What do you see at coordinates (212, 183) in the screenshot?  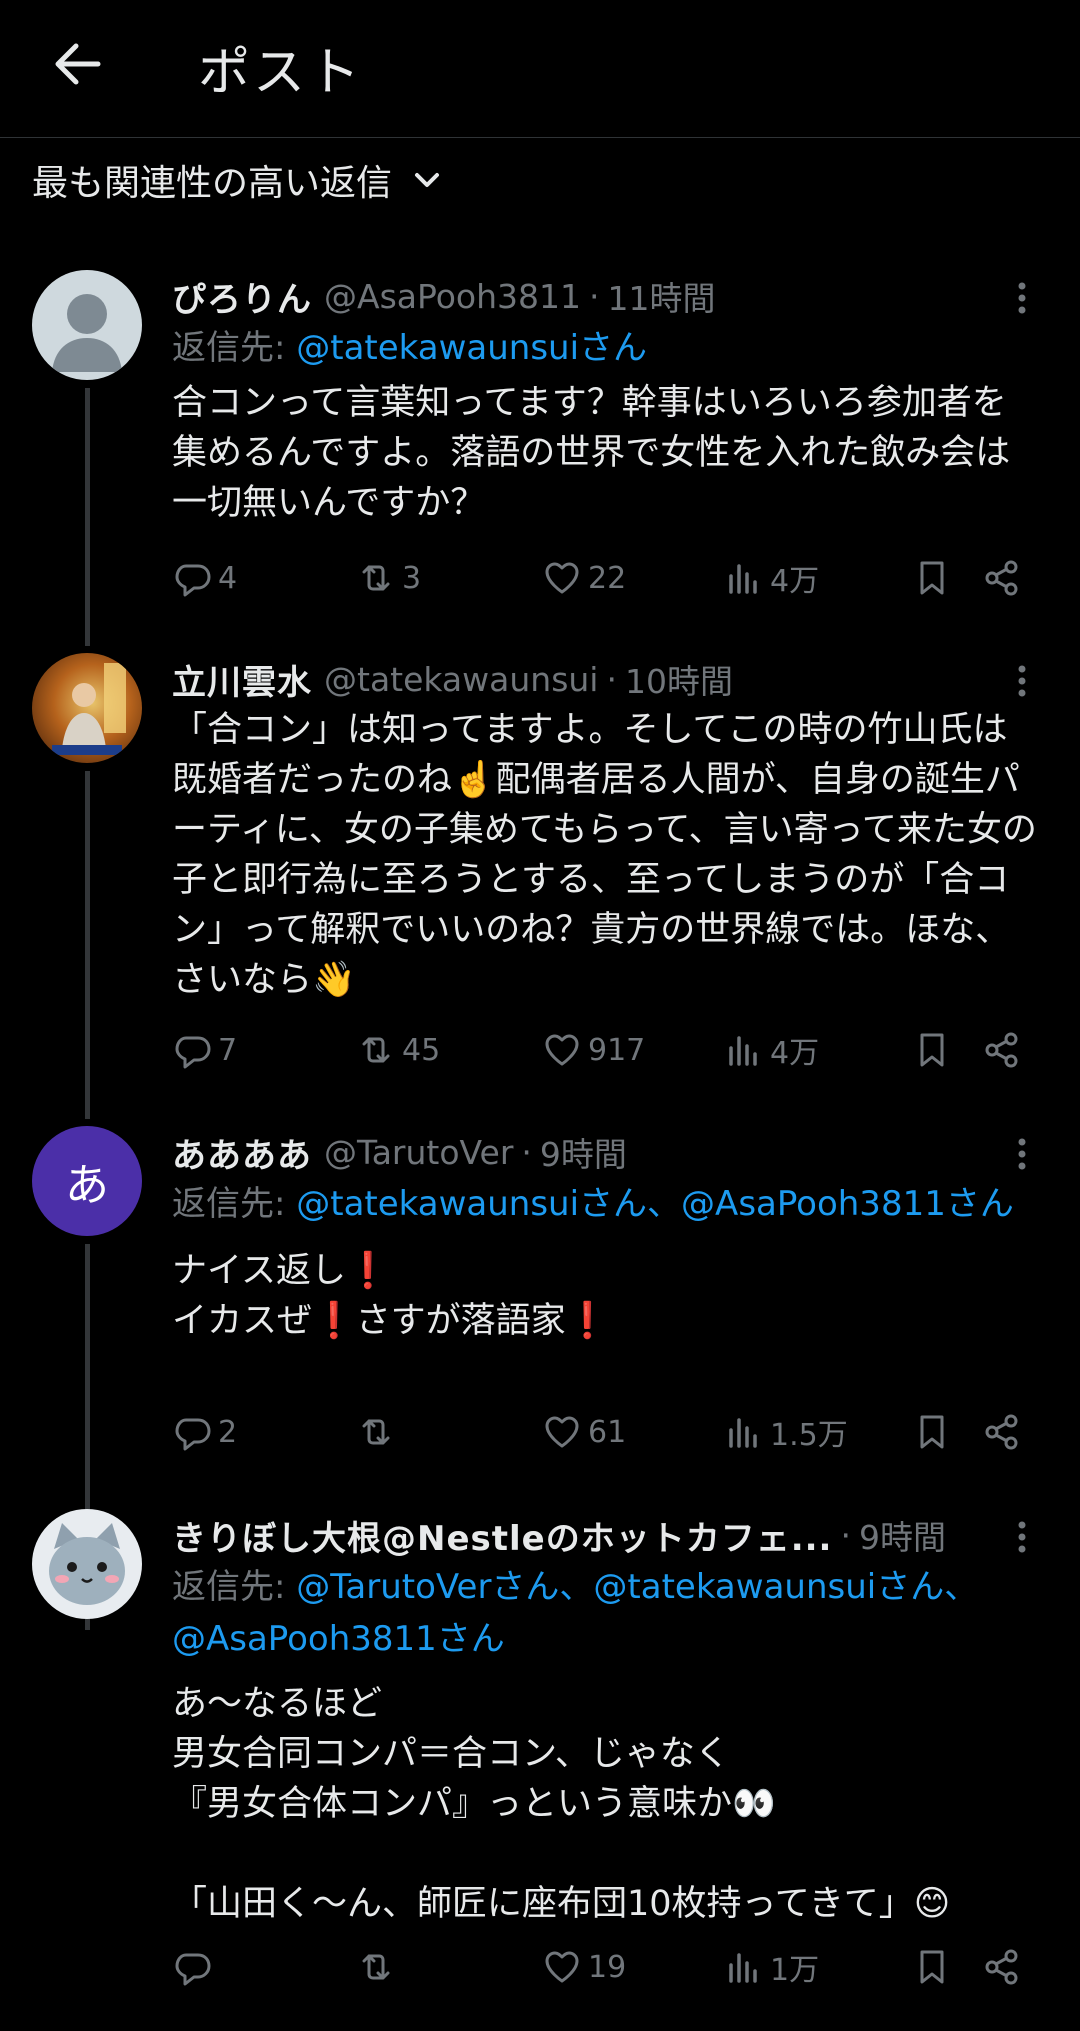 I see `sort-label: 最も関連性の高い返信` at bounding box center [212, 183].